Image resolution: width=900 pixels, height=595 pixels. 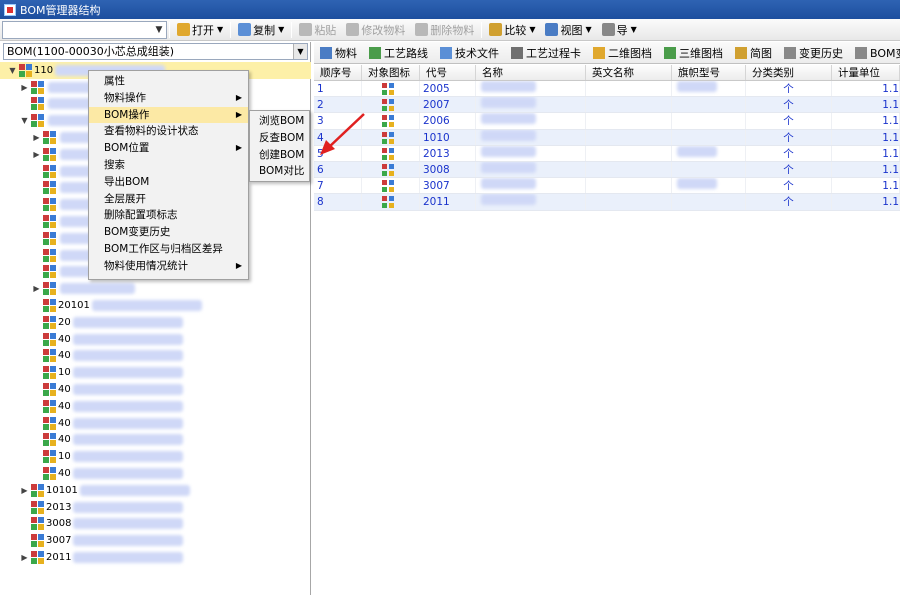 I want to click on toolbar-button-3: 修改物料, so click(x=375, y=30).